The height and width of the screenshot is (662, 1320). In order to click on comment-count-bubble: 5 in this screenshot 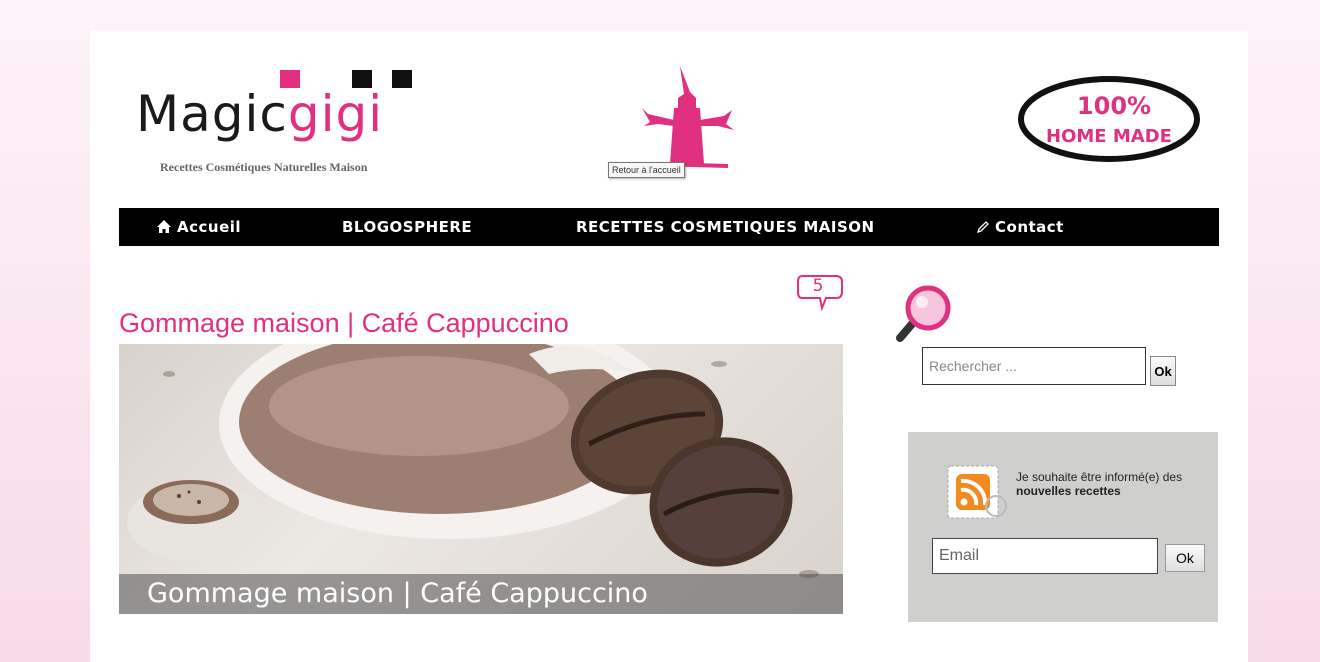, I will do `click(820, 293)`.